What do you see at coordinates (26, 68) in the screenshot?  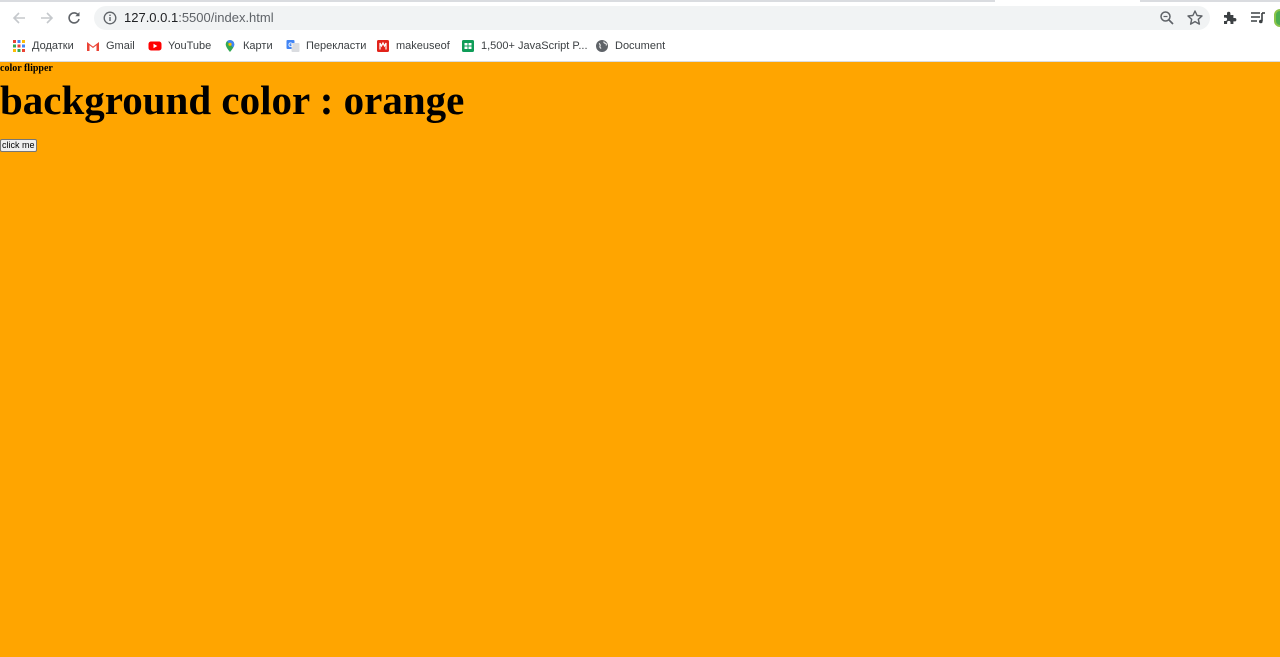 I see `app-title: color flipper` at bounding box center [26, 68].